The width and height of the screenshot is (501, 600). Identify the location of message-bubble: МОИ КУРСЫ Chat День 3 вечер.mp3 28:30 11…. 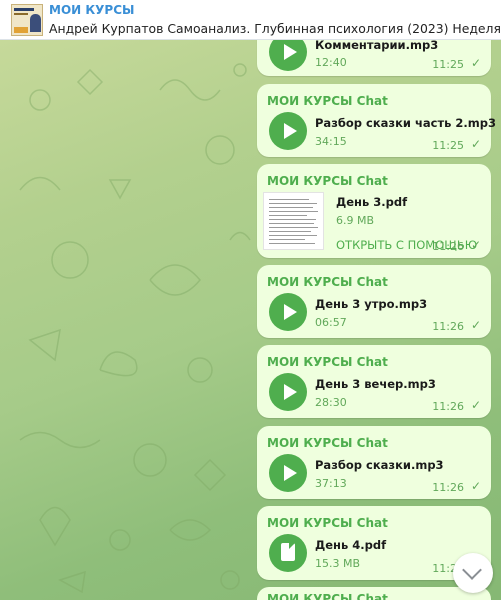
(374, 381).